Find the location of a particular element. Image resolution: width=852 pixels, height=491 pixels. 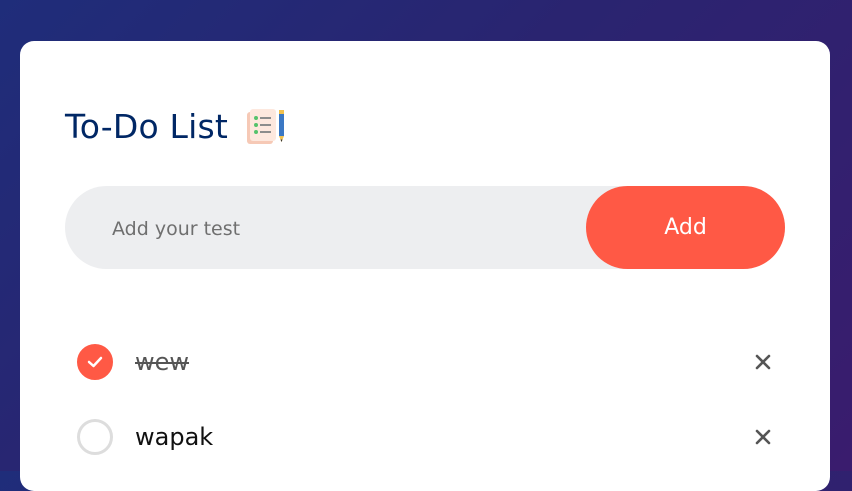

list-item: wew is located at coordinates (427, 361).